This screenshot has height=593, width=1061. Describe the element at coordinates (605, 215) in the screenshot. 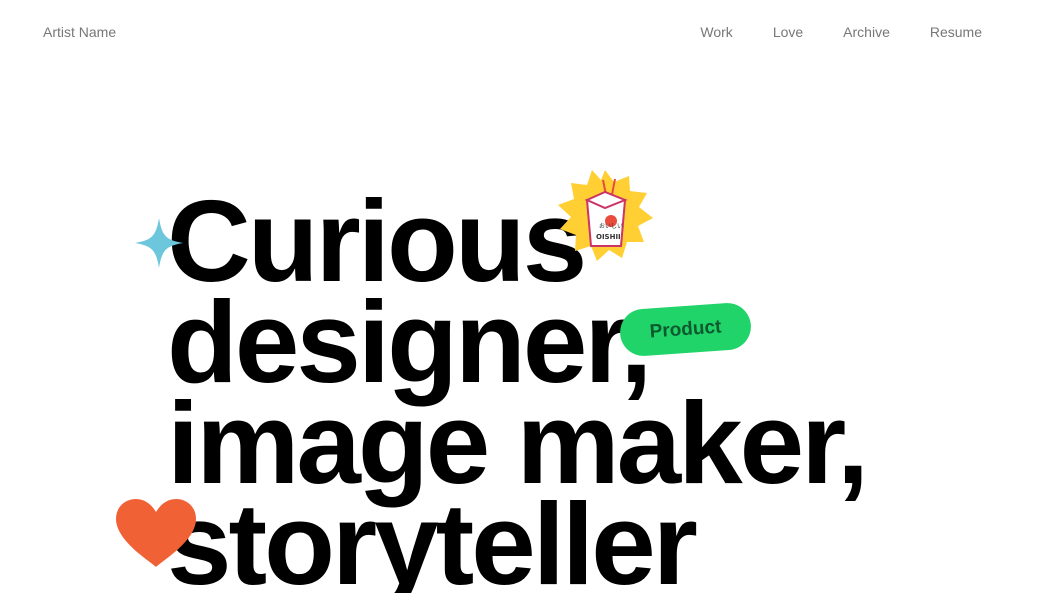

I see `takeout-box-sticker-icon: おいしい OISHII` at that location.